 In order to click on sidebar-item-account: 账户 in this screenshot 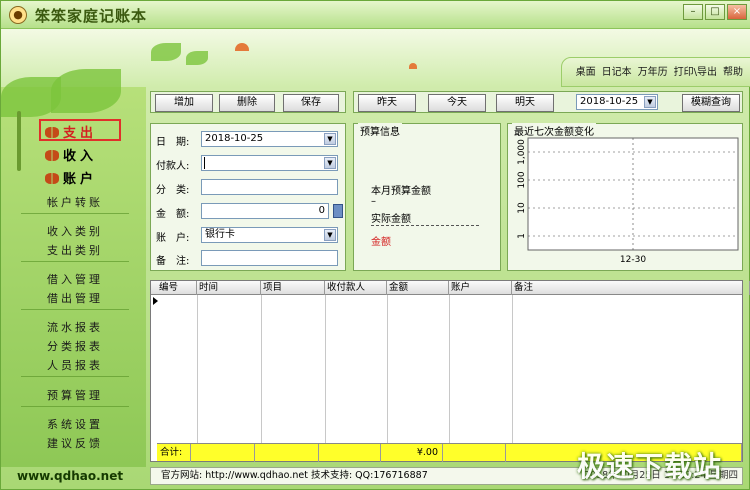, I will do `click(71, 177)`.